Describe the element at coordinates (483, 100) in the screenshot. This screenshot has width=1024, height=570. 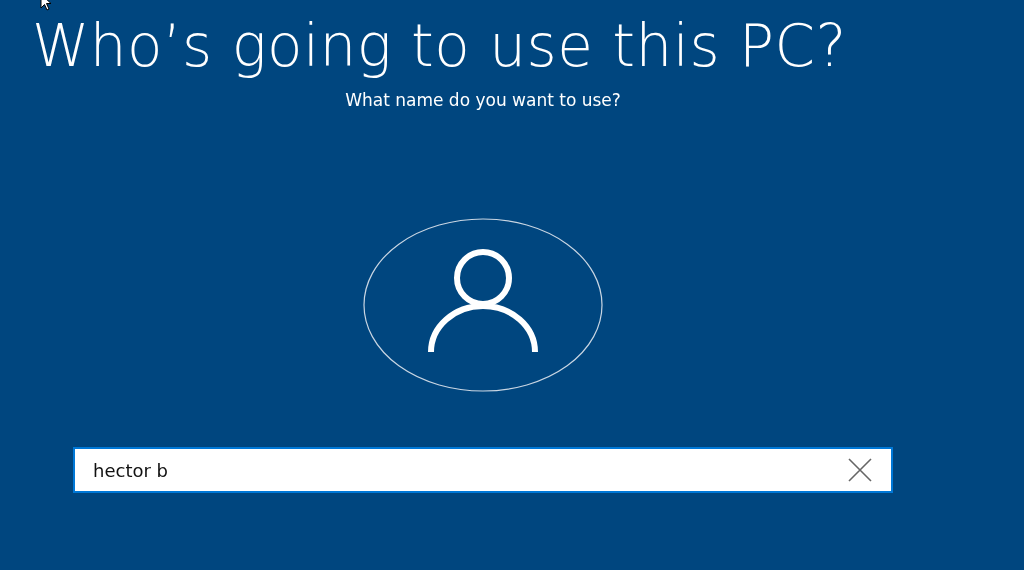
I see `subtitle: What name do you want to use?` at that location.